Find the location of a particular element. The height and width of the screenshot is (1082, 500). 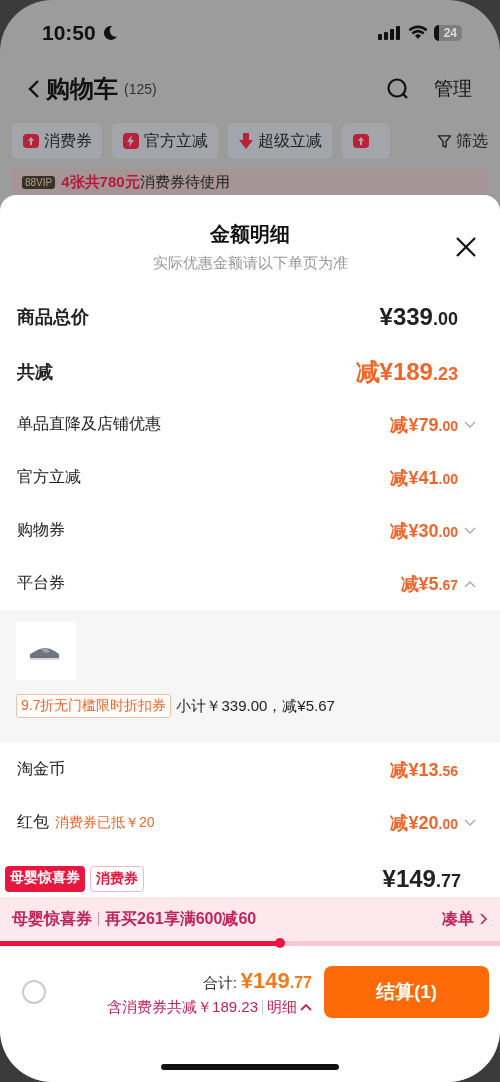

back-icon is located at coordinates (34, 89).